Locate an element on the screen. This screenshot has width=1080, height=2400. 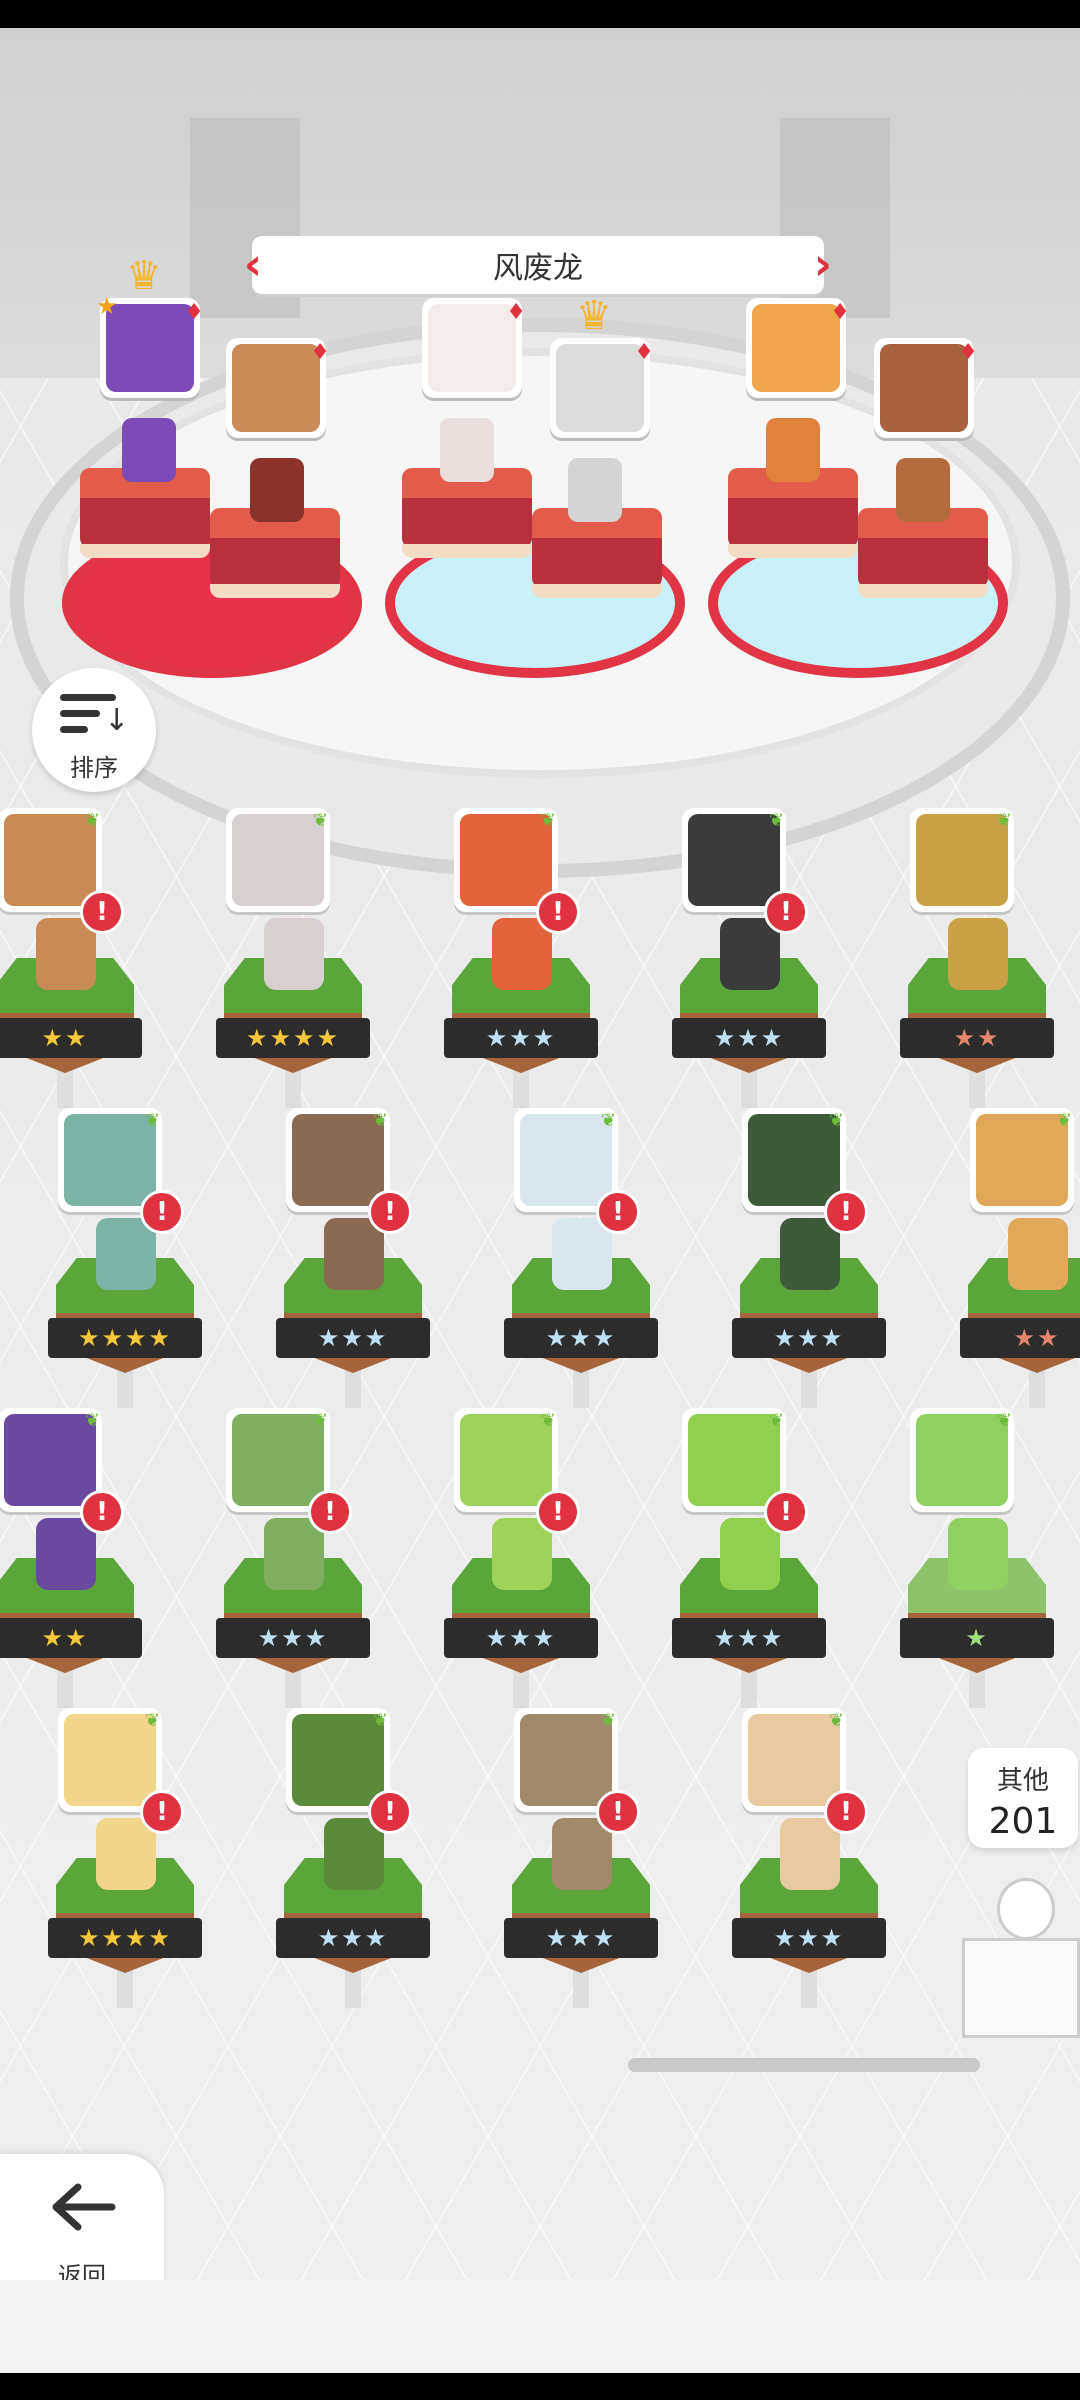
hero-slot: ★★★★ ❦ is located at coordinates (293, 958).